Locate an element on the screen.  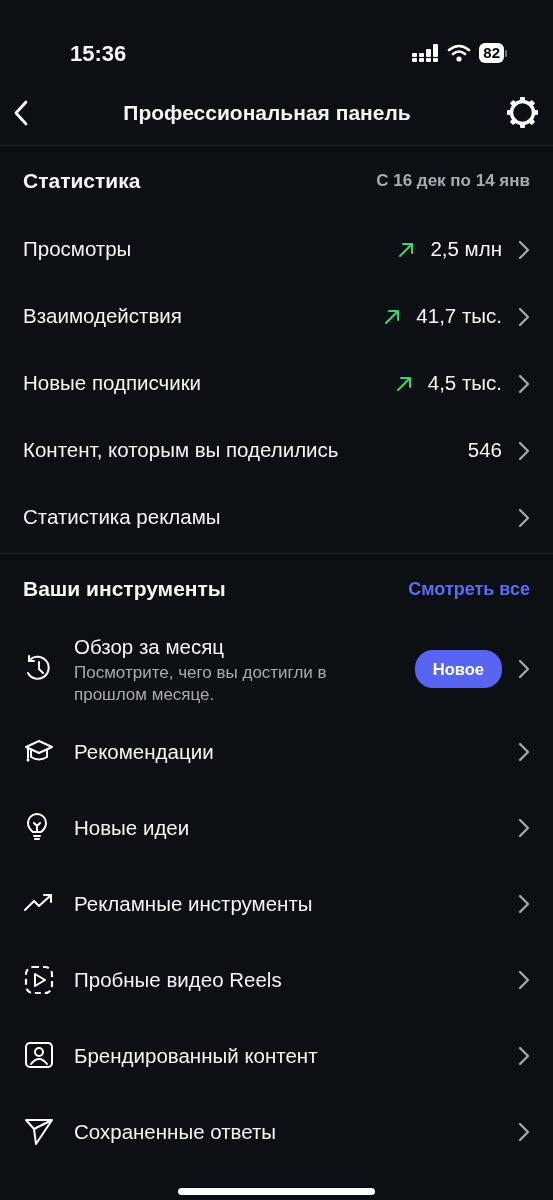
stat-row: Взаимодействия 41,7 тыс. is located at coordinates (276, 316).